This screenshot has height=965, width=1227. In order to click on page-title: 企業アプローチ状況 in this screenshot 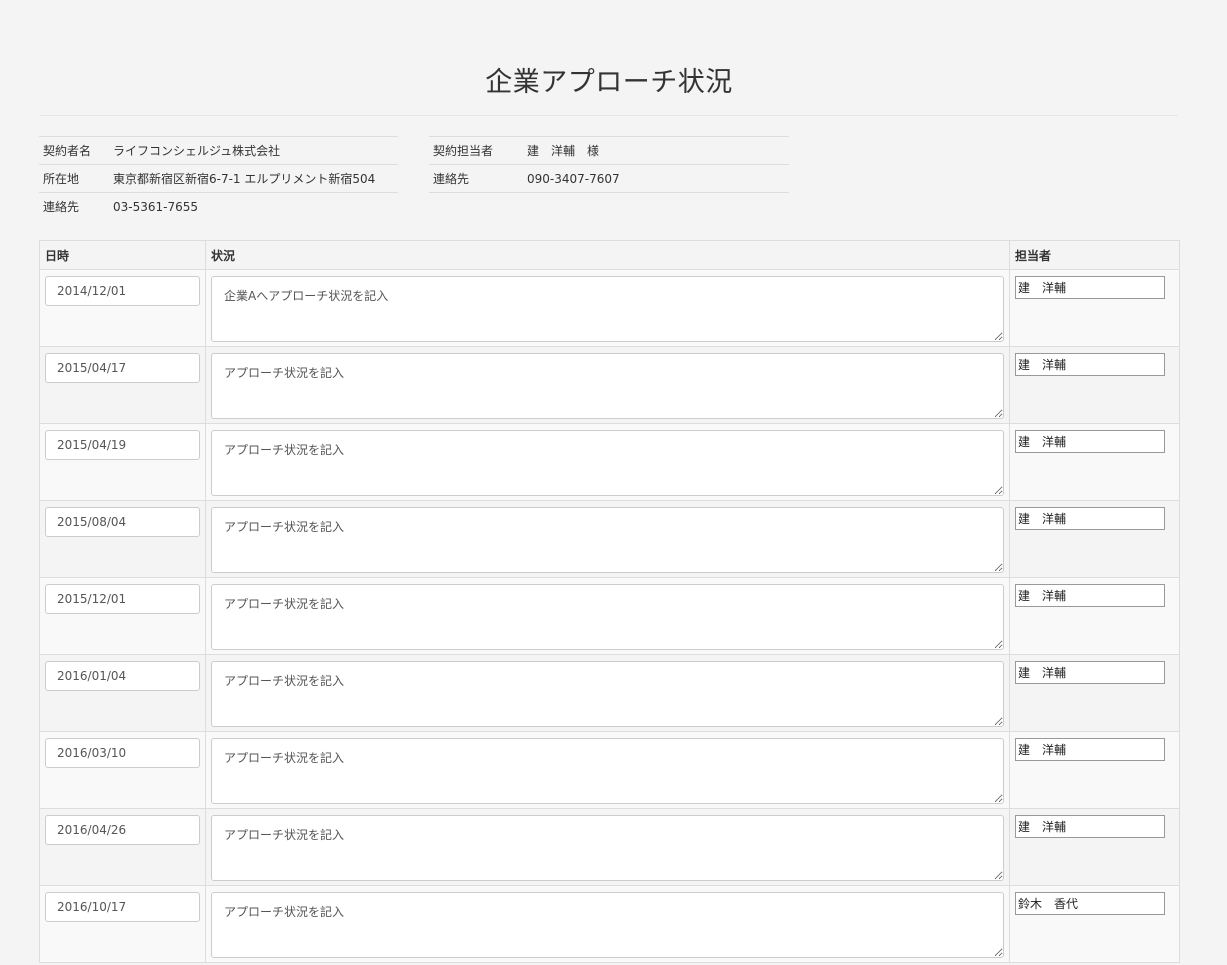, I will do `click(609, 82)`.